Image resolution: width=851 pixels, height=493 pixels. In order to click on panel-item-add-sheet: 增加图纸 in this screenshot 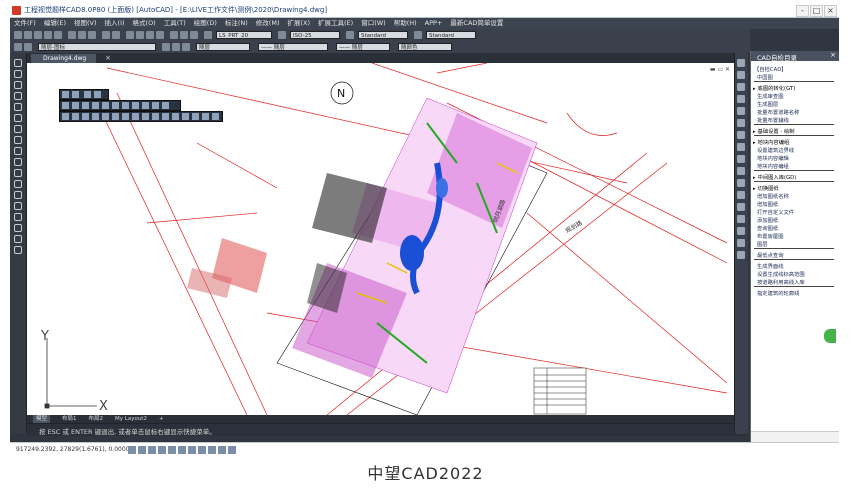, I will do `click(767, 204)`.